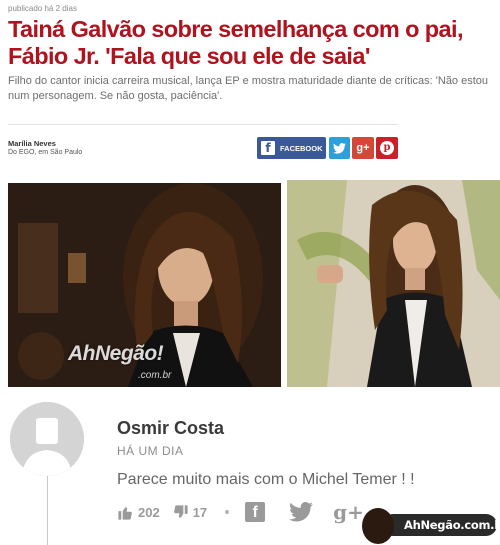  I want to click on google-plus-share-button: g+, so click(363, 148).